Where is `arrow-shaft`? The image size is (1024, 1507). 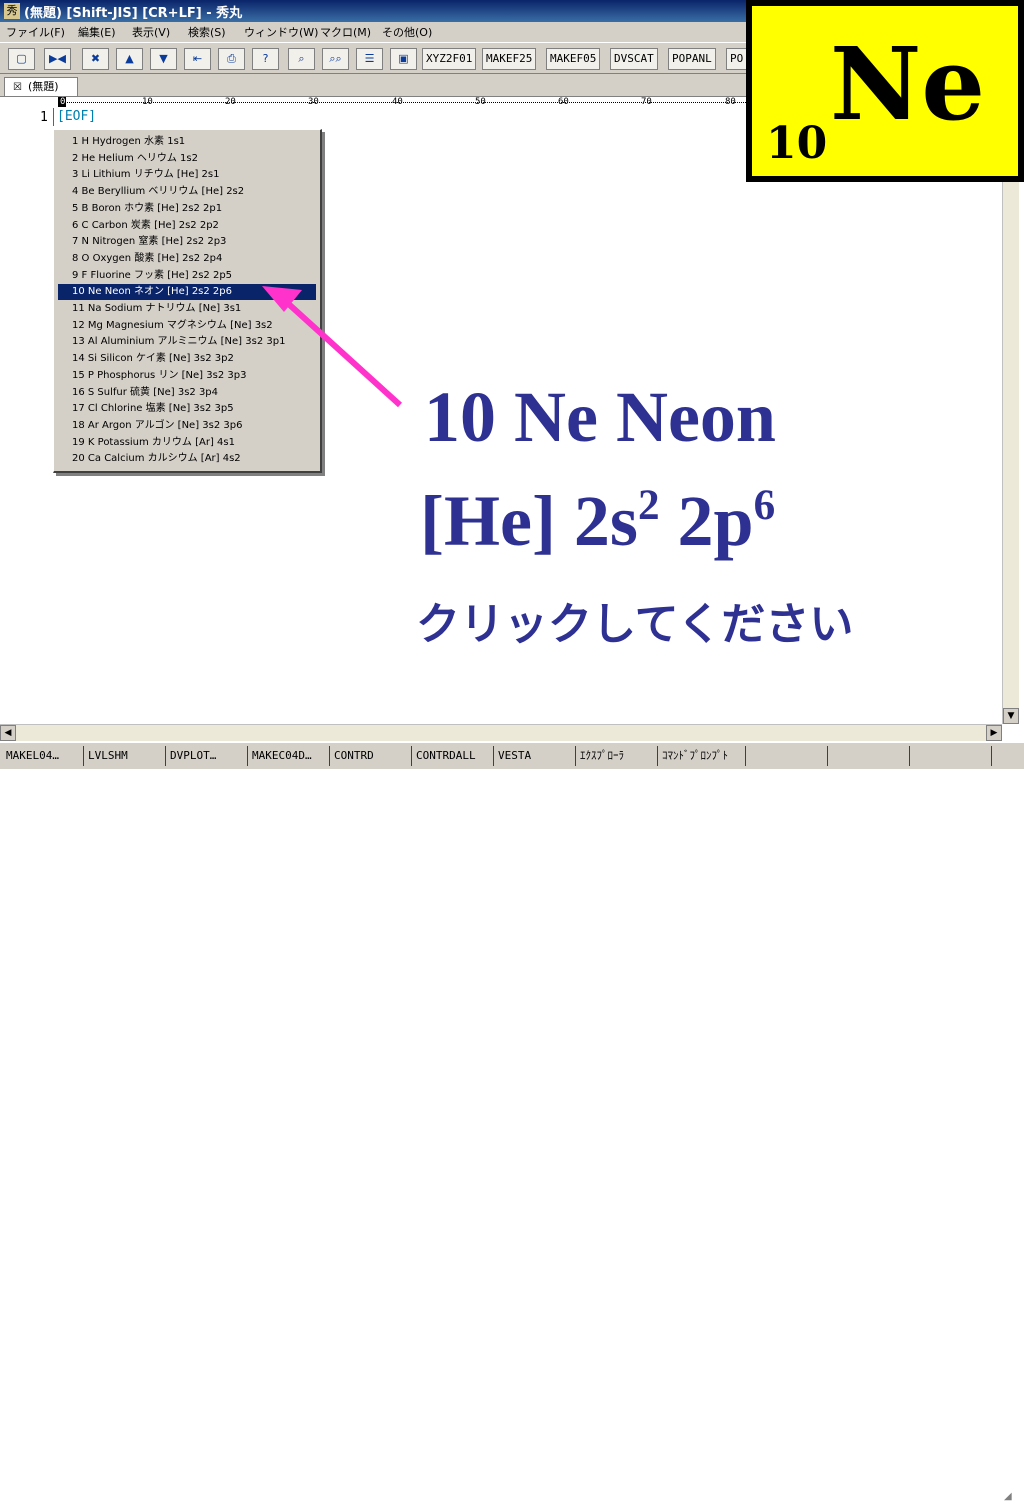
arrow-shaft is located at coordinates (341, 351).